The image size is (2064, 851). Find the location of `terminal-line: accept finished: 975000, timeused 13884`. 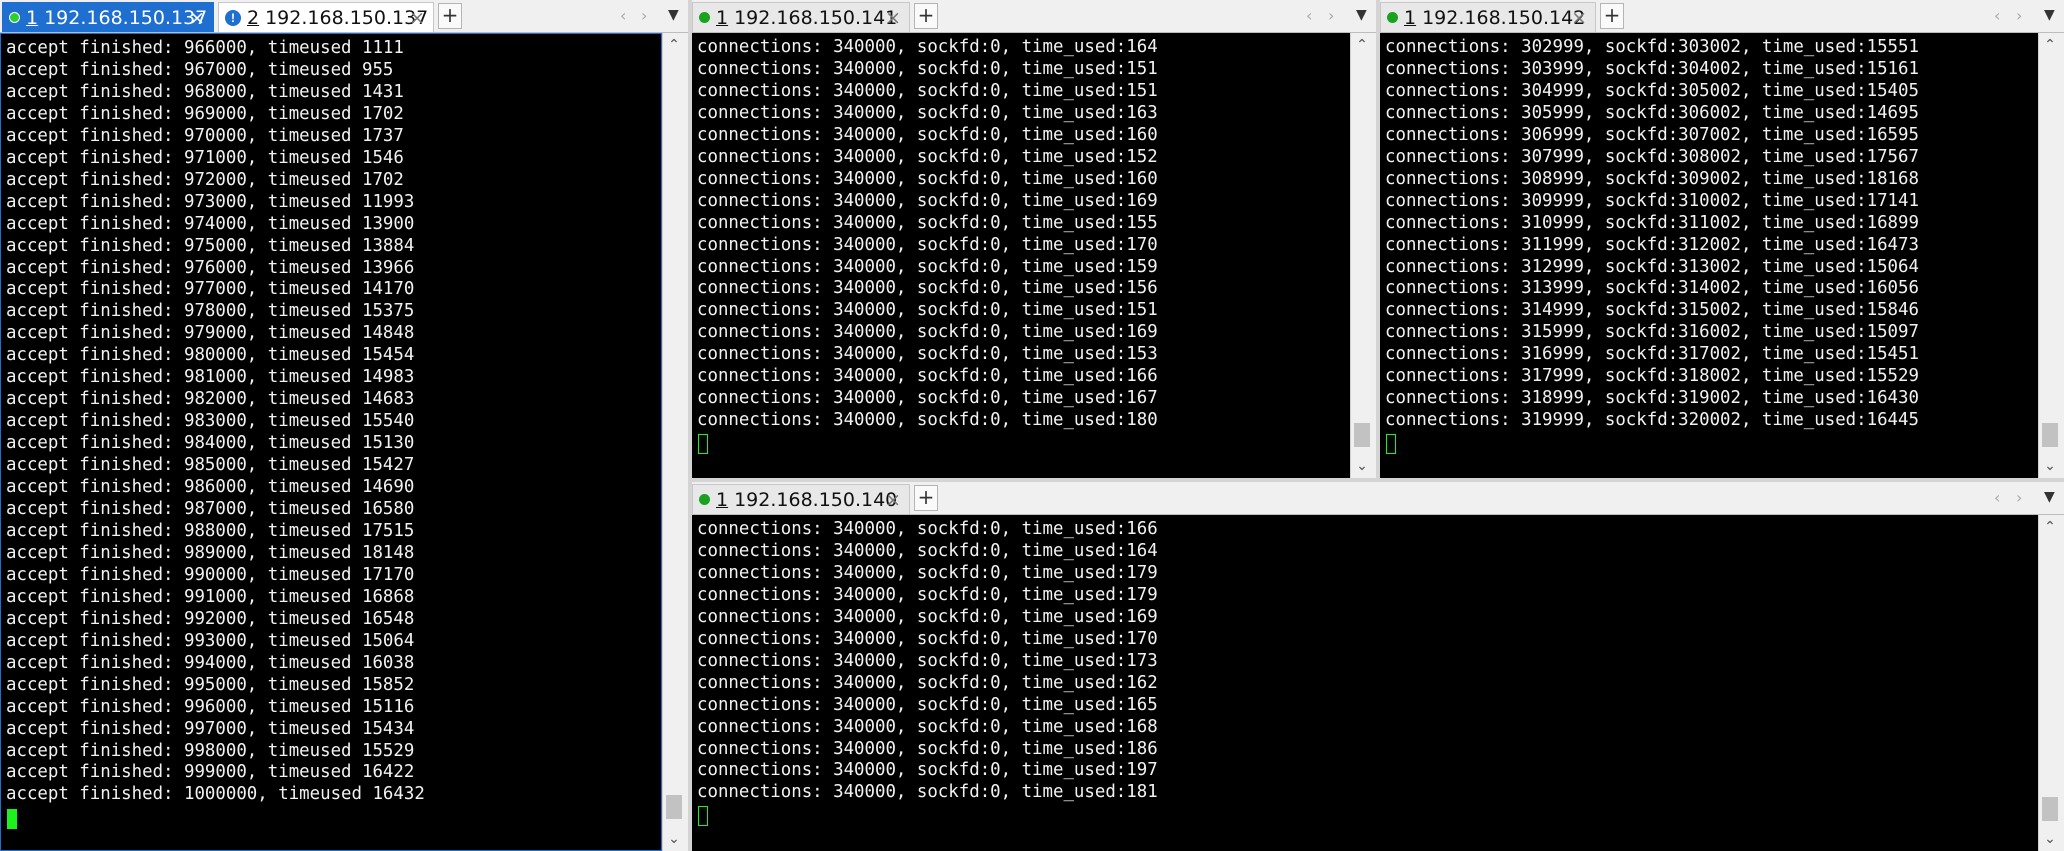

terminal-line: accept finished: 975000, timeused 13884 is located at coordinates (210, 245).